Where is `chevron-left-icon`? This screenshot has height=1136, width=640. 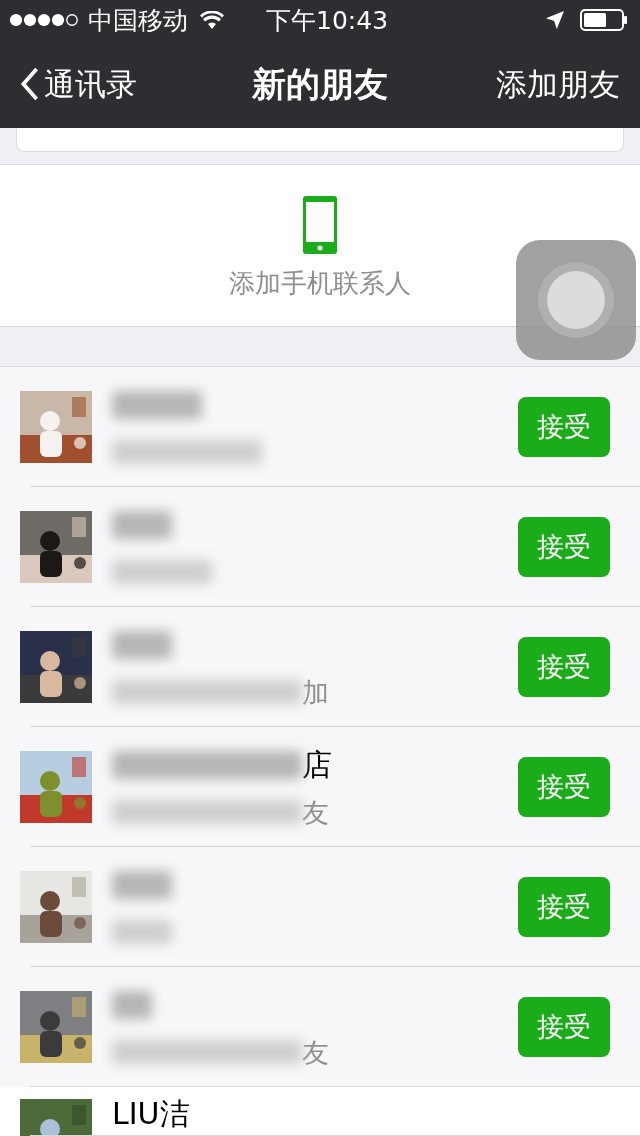 chevron-left-icon is located at coordinates (30, 84).